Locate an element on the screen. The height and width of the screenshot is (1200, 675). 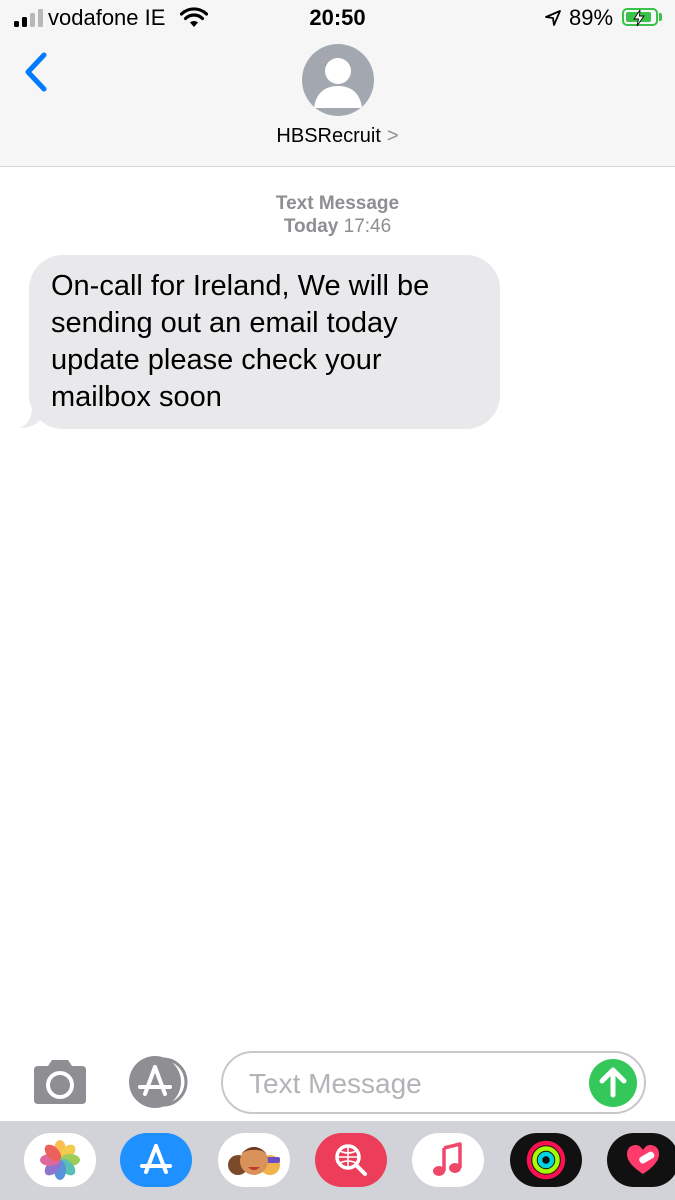
navigation-header: vodafone IE 20:50 89% HBSRecruit > is located at coordinates (337, 83).